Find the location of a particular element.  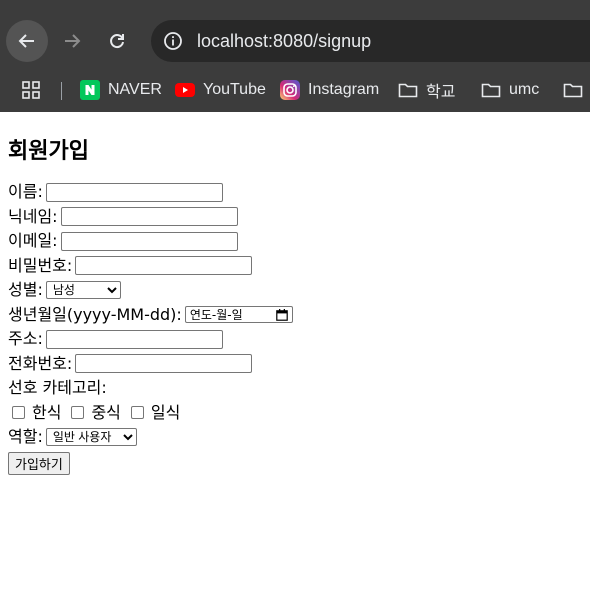

checkbox-korean is located at coordinates (18, 413).